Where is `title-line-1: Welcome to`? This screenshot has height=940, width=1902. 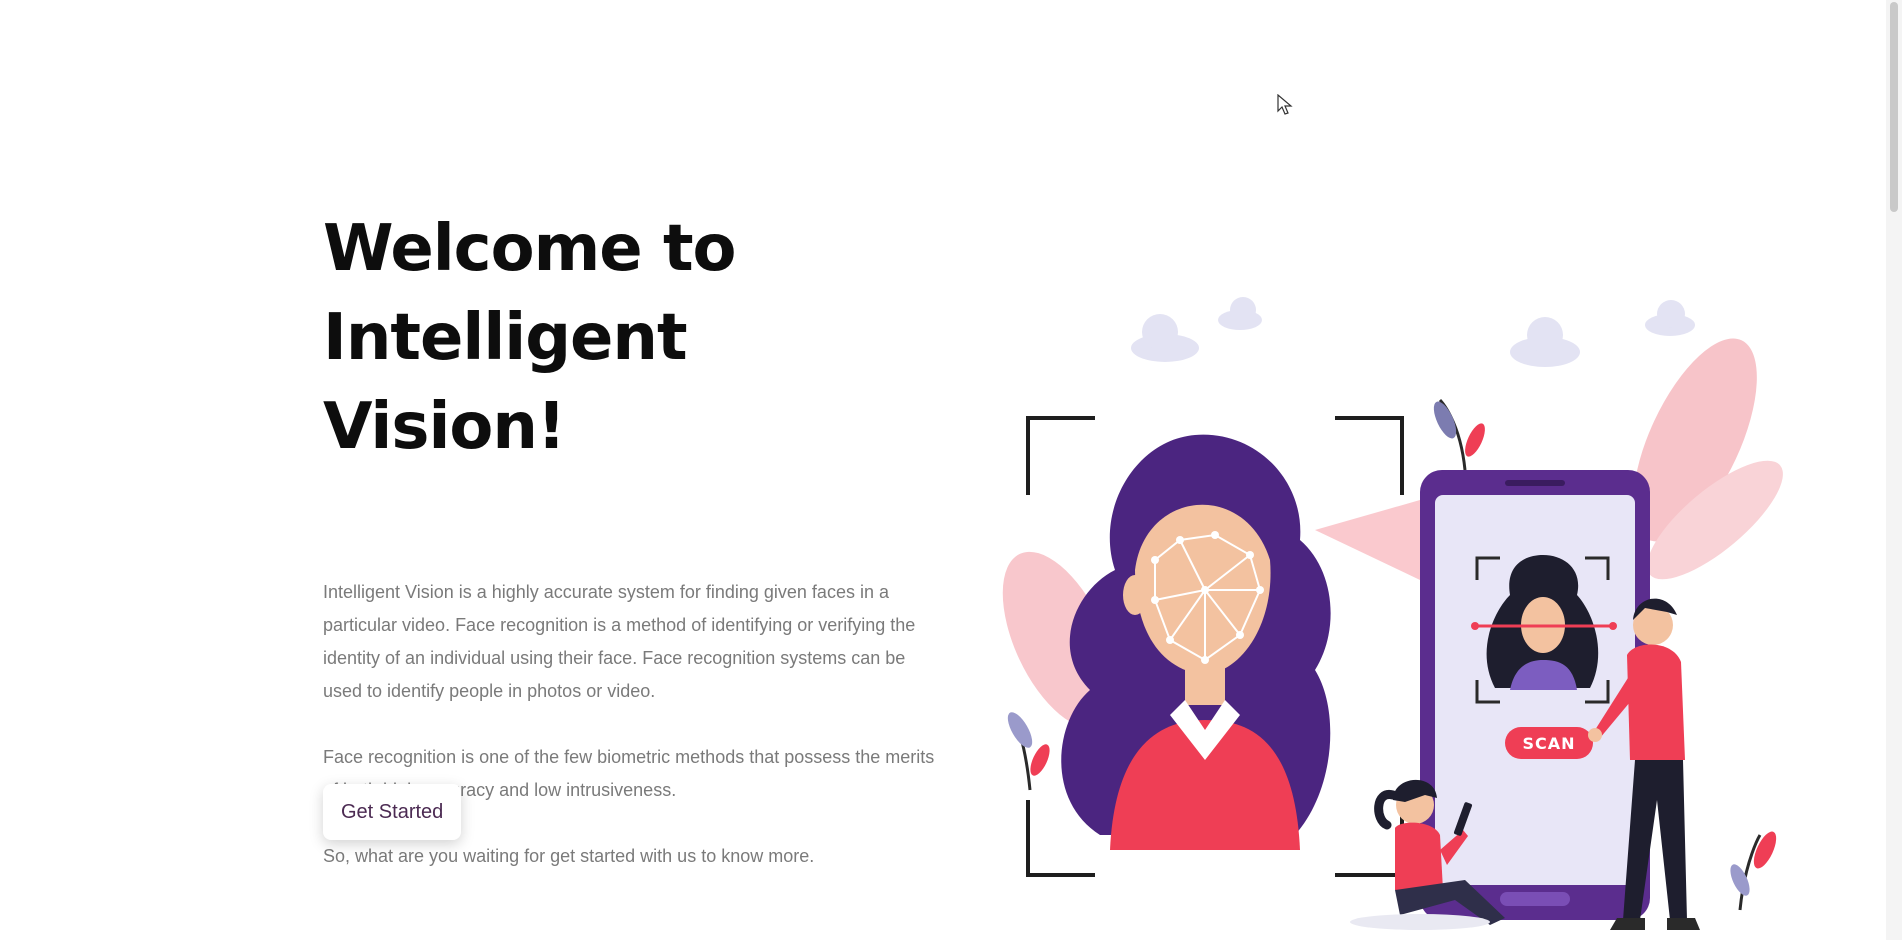
title-line-1: Welcome to is located at coordinates (529, 249).